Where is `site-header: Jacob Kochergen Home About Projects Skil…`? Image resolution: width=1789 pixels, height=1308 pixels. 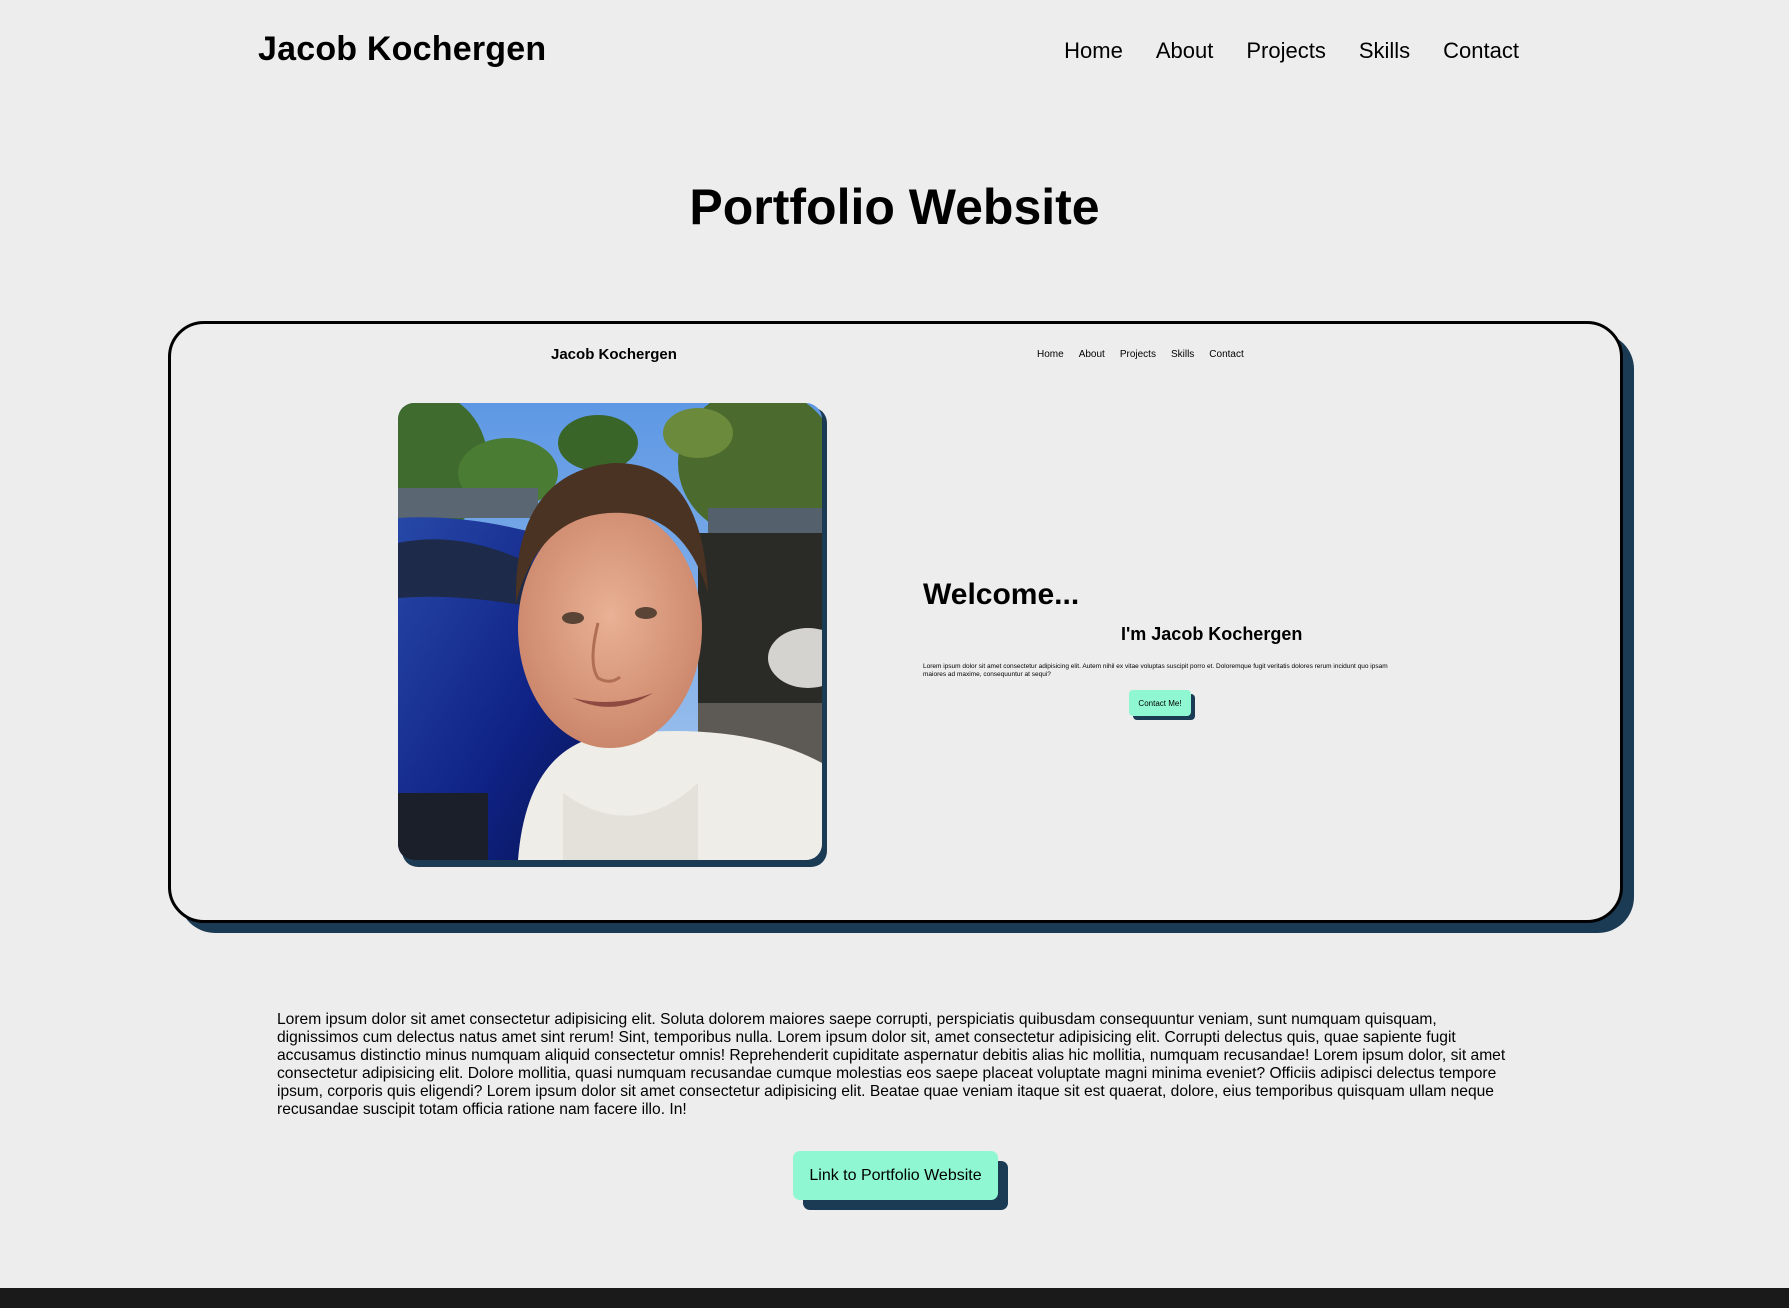 site-header: Jacob Kochergen Home About Projects Skil… is located at coordinates (894, 52).